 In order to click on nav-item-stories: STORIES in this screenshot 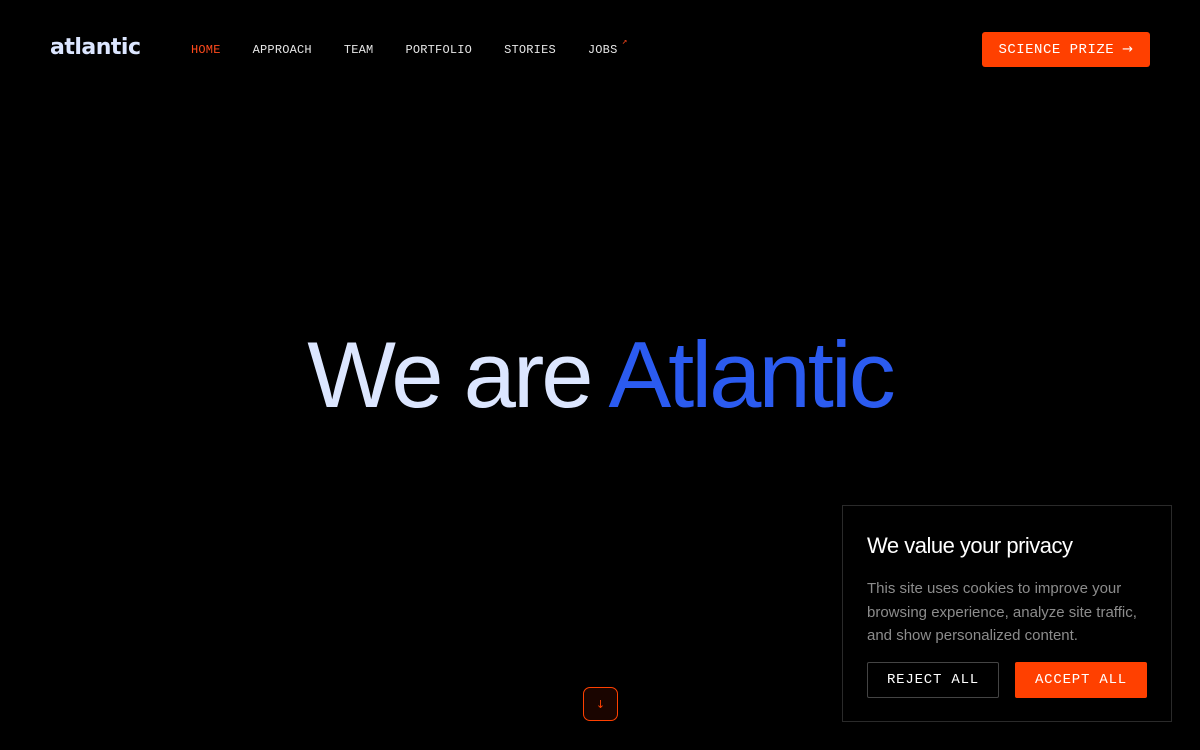, I will do `click(530, 50)`.